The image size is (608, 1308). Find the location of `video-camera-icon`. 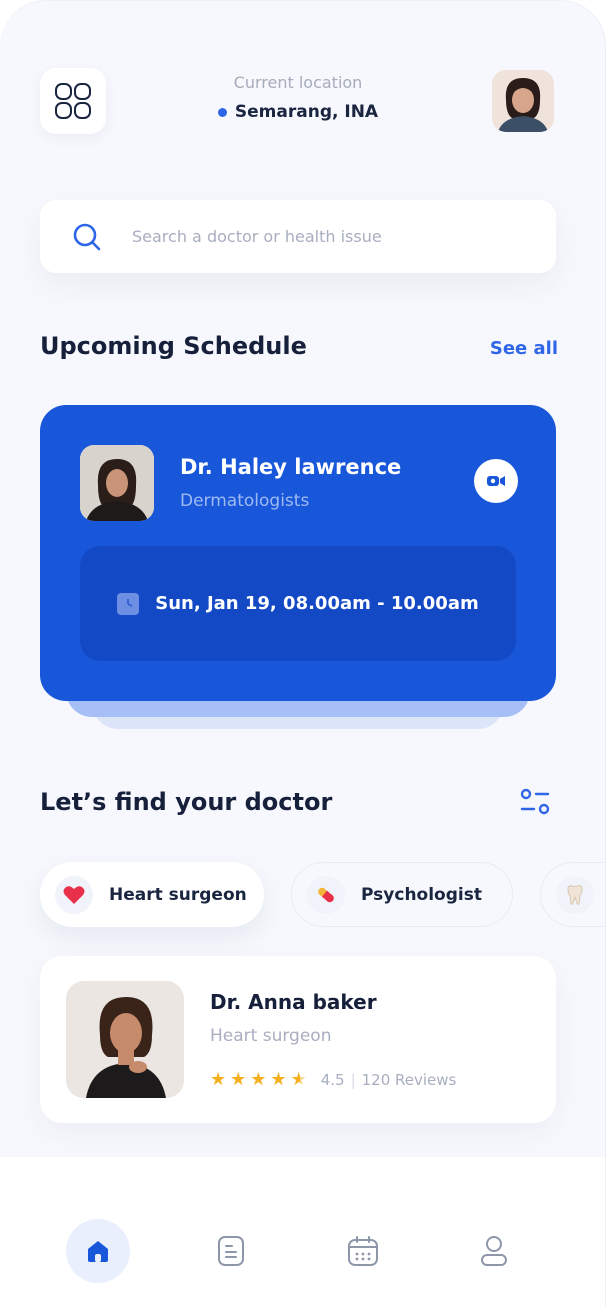

video-camera-icon is located at coordinates (496, 481).